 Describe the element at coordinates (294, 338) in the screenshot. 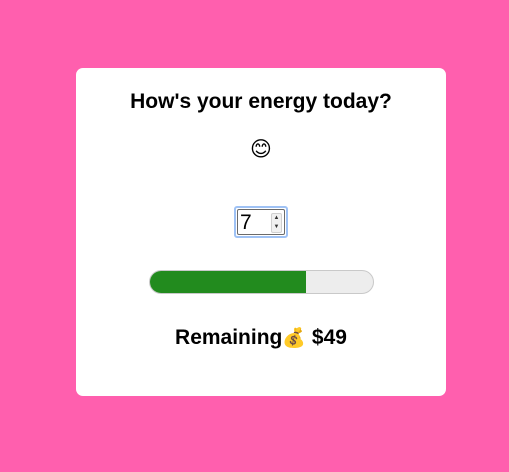

I see `money-bag-icon: 💰` at that location.